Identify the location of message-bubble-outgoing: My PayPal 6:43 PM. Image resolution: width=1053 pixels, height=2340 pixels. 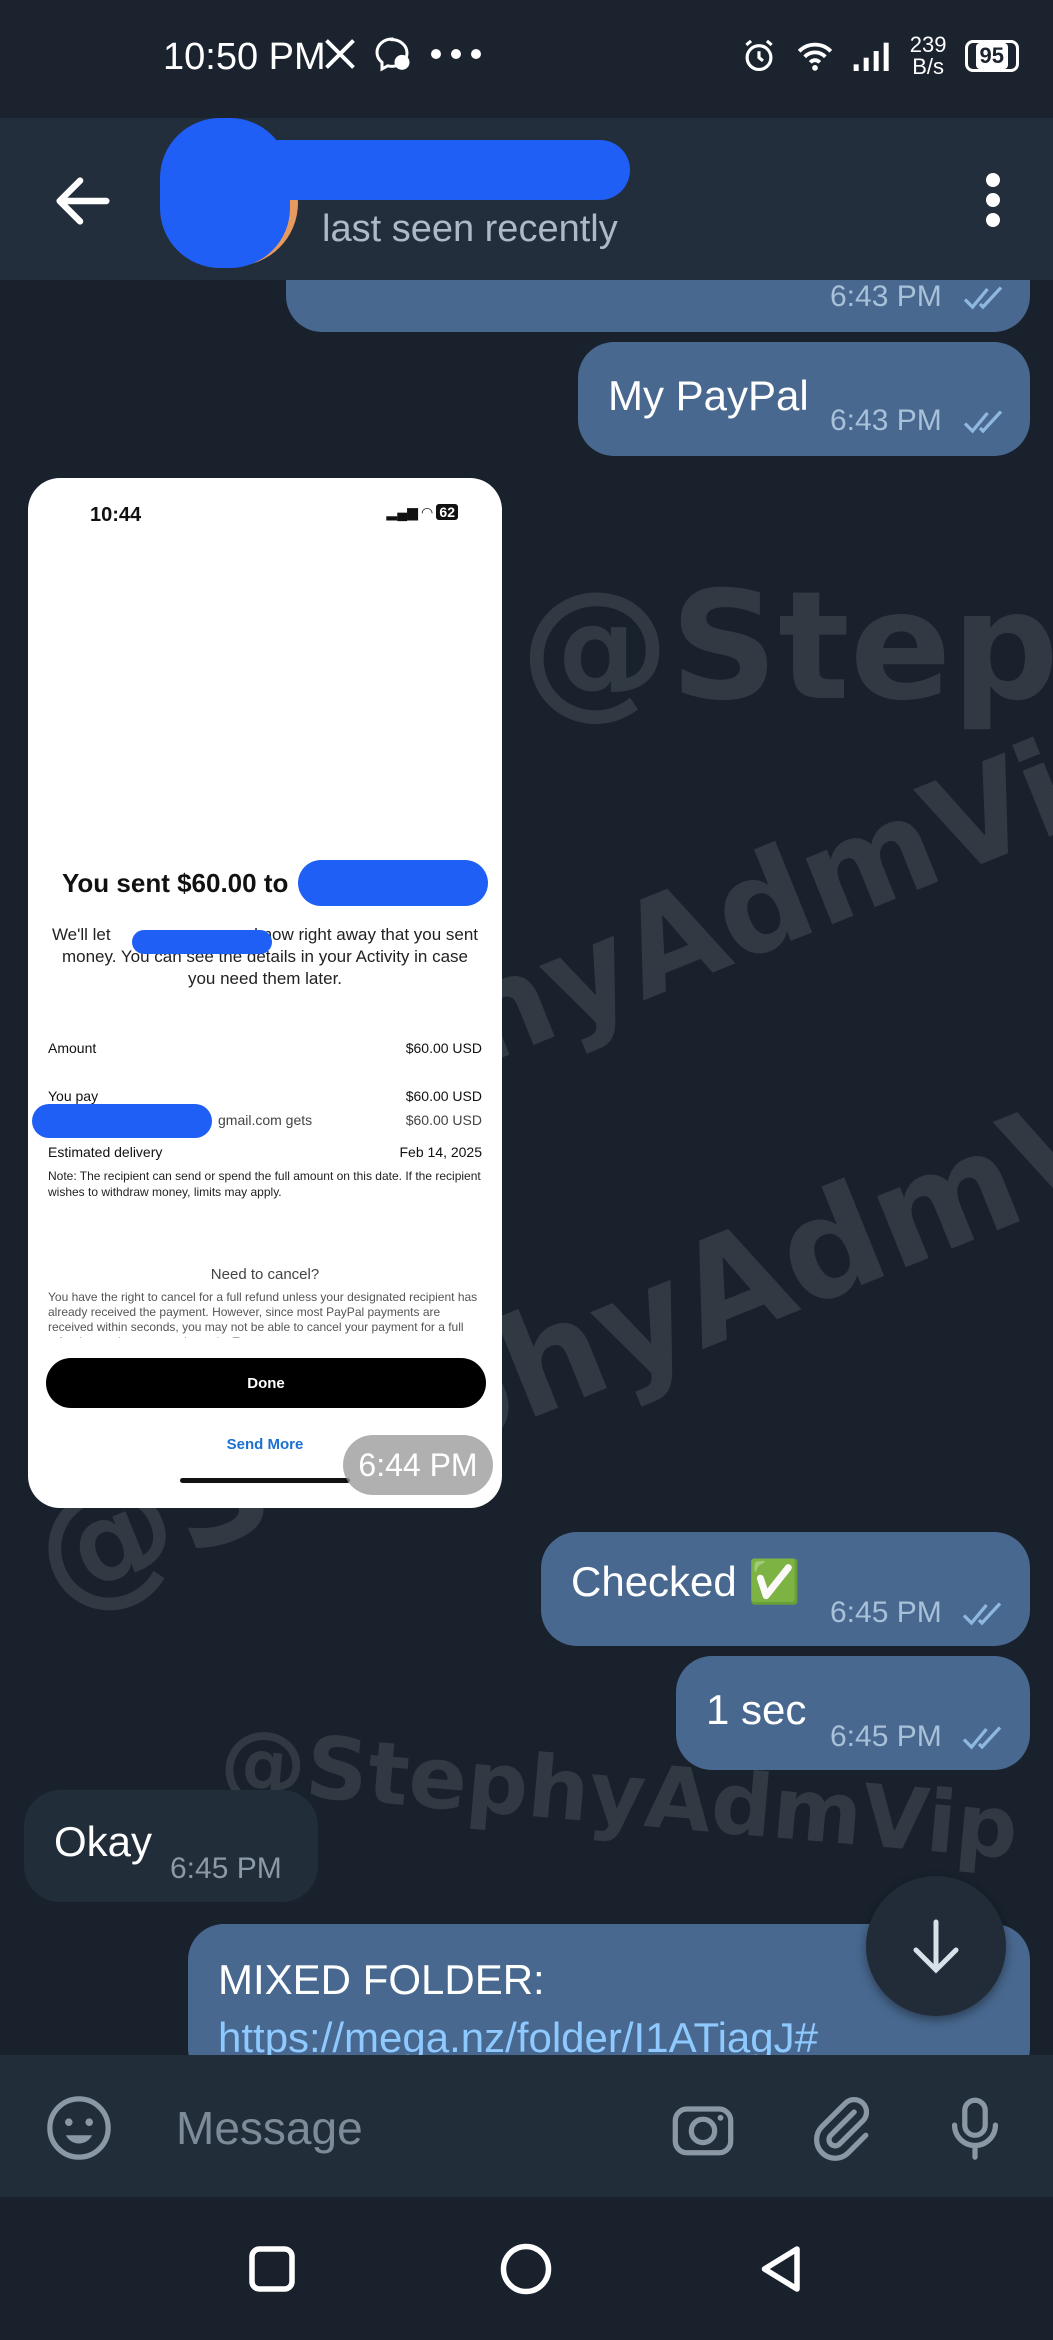
(804, 399).